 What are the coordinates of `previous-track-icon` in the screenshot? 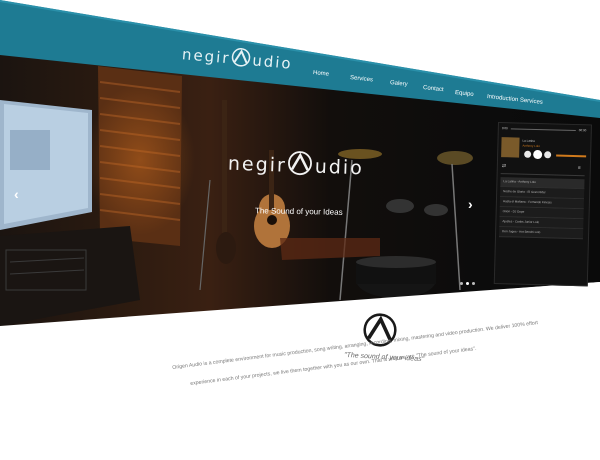 It's located at (528, 154).